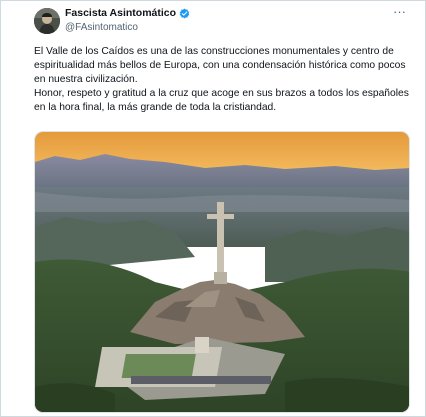 This screenshot has width=426, height=417. I want to click on author-name: Fascista Asintomático, so click(120, 13).